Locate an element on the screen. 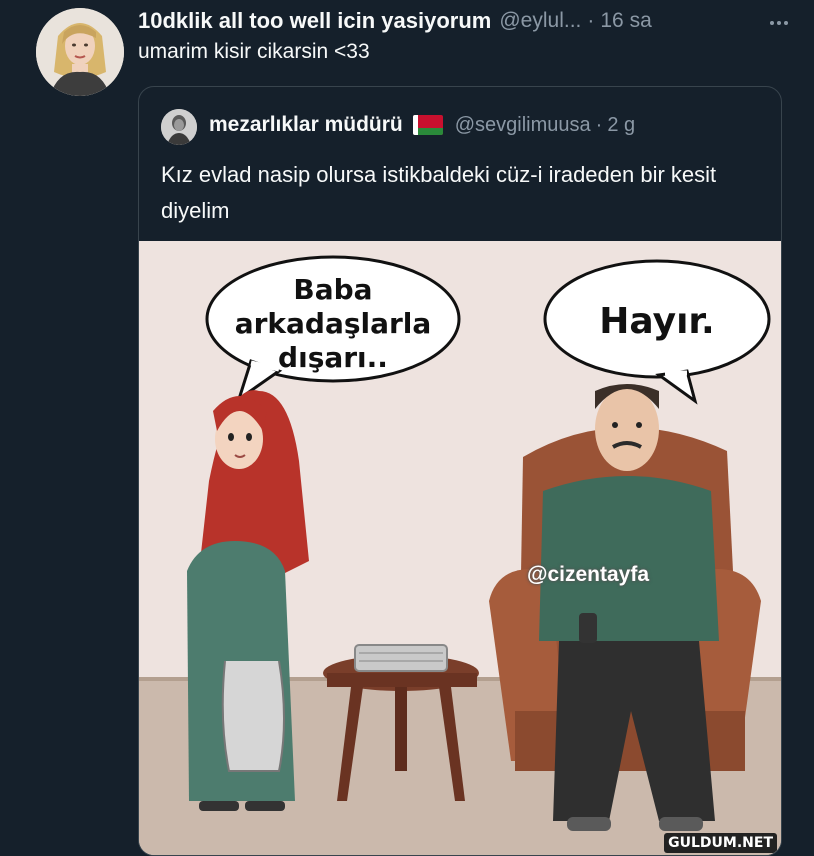 Image resolution: width=814 pixels, height=856 pixels. bubble-left-line-3: dışarı.. is located at coordinates (333, 357).